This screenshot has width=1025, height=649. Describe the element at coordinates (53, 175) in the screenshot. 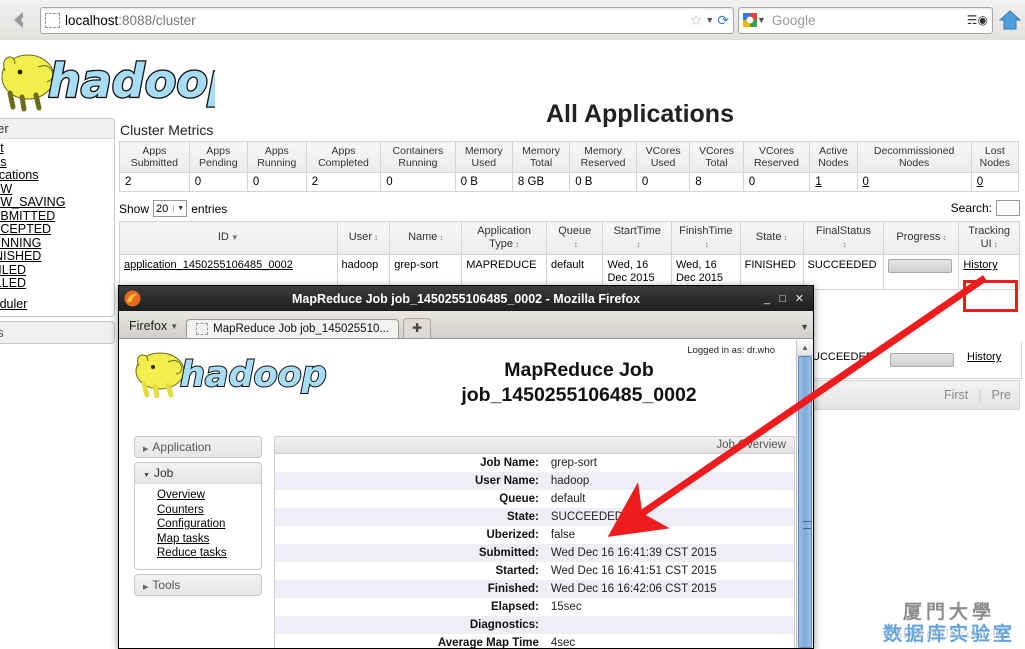

I see `sidebar-item-applications: ...pplications` at that location.